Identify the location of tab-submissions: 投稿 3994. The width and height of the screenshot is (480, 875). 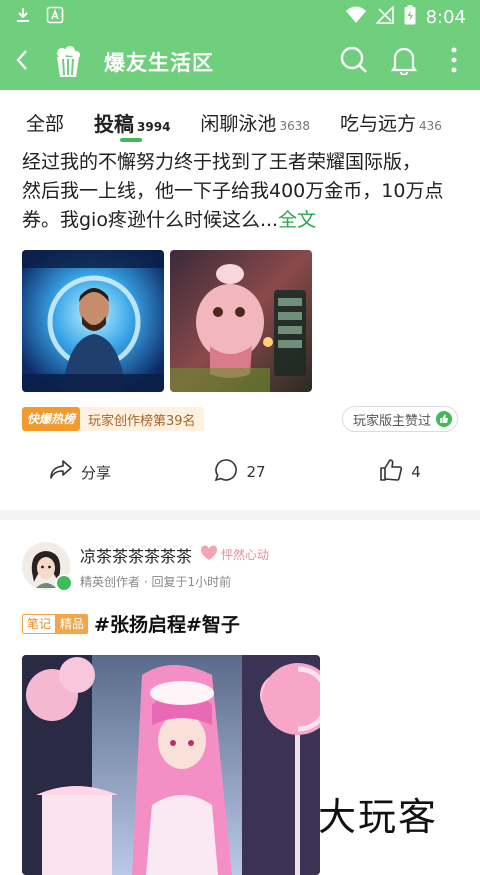
(132, 125).